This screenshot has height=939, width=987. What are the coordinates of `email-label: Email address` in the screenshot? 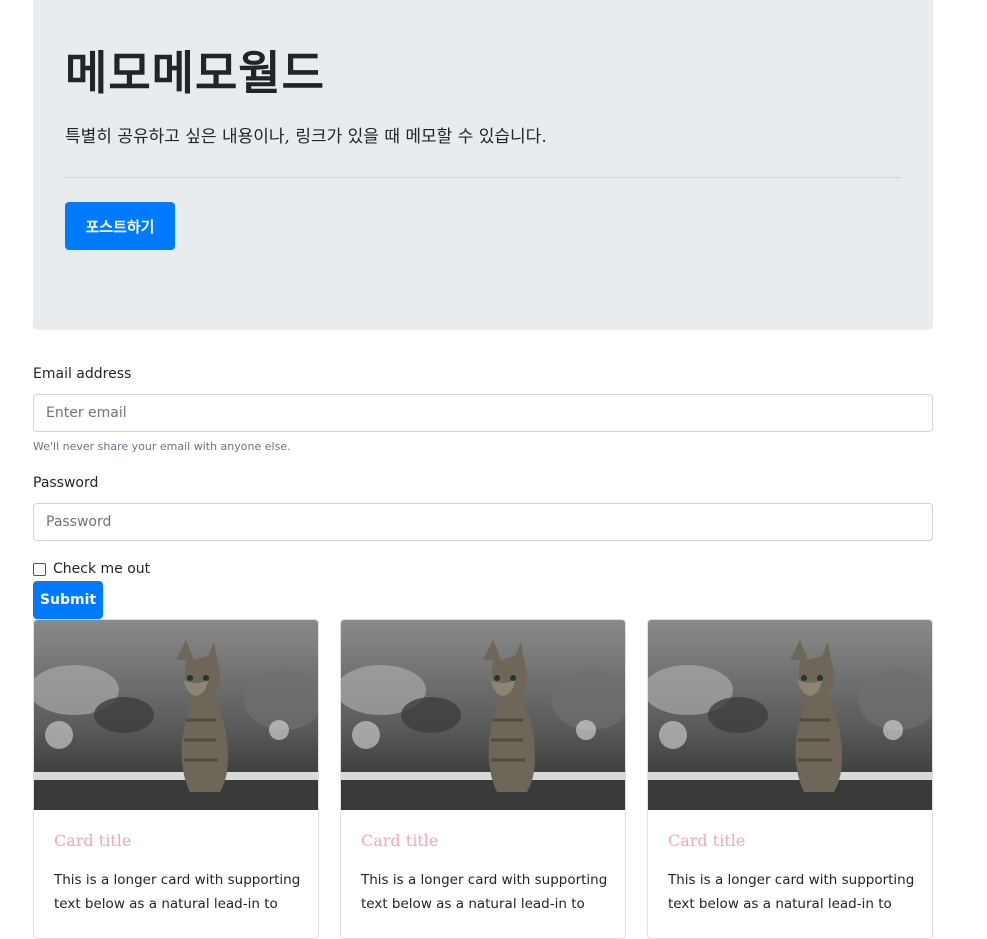 It's located at (82, 374).